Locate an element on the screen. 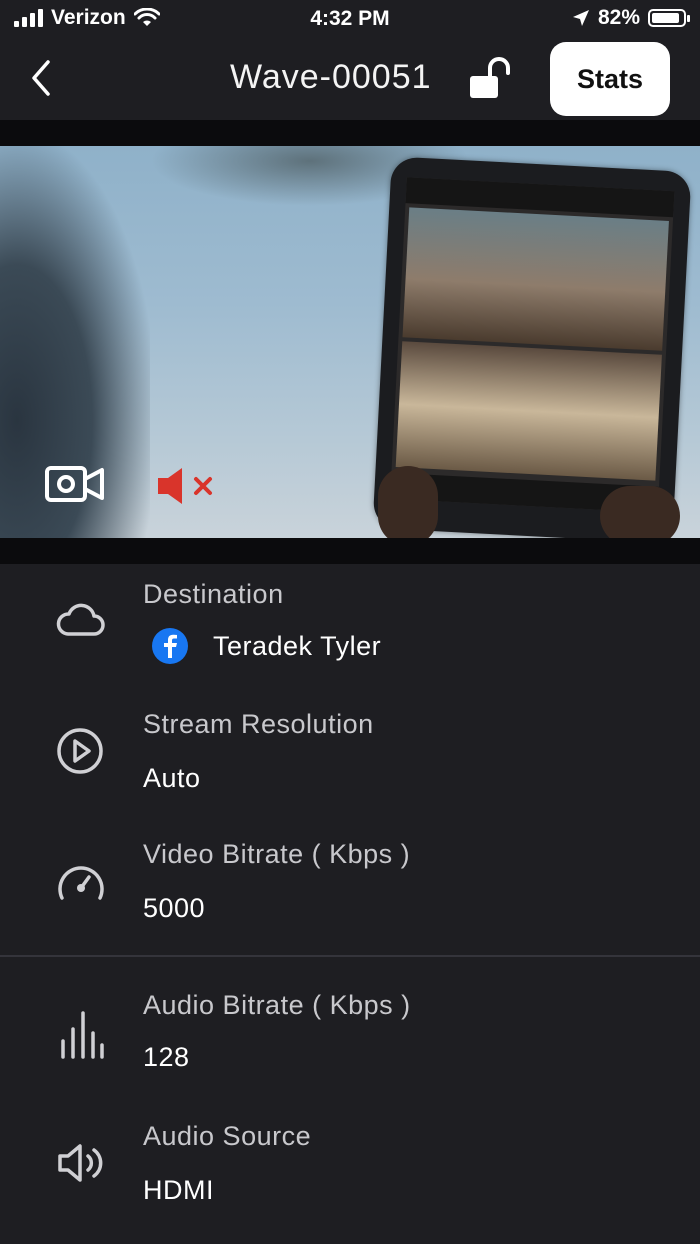 This screenshot has width=700, height=1244. speaker-icon is located at coordinates (80, 1163).